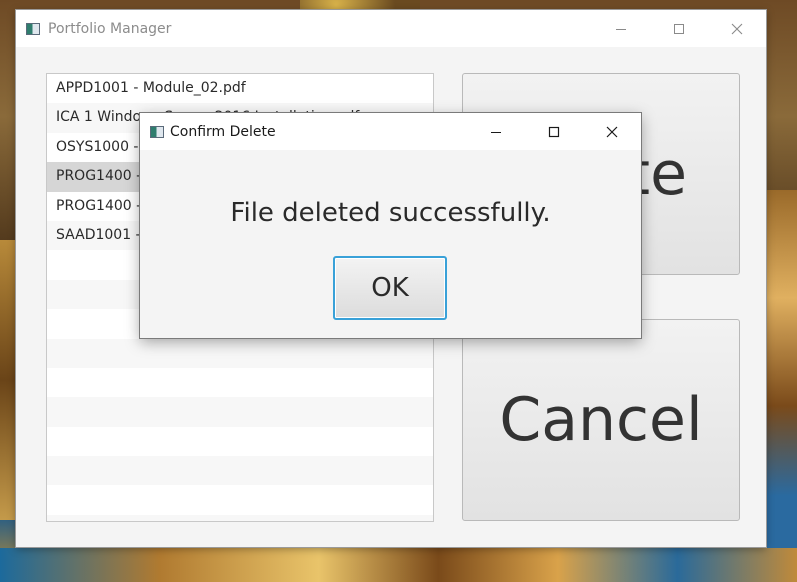 Image resolution: width=797 pixels, height=582 pixels. I want to click on window-title: Portfolio Manager, so click(110, 28).